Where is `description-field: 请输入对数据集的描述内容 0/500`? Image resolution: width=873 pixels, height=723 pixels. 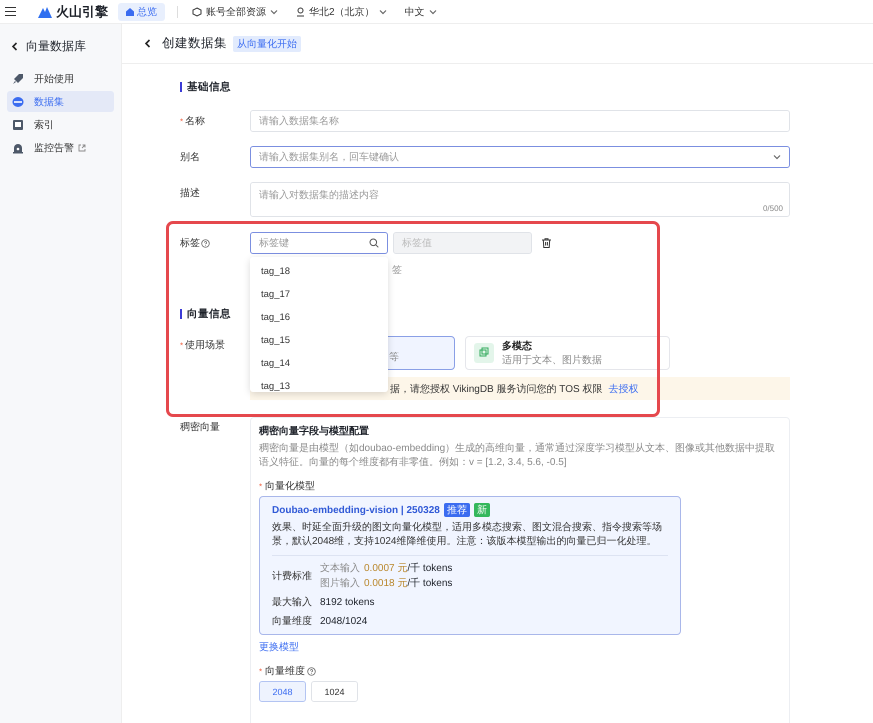
description-field: 请输入对数据集的描述内容 0/500 is located at coordinates (520, 199).